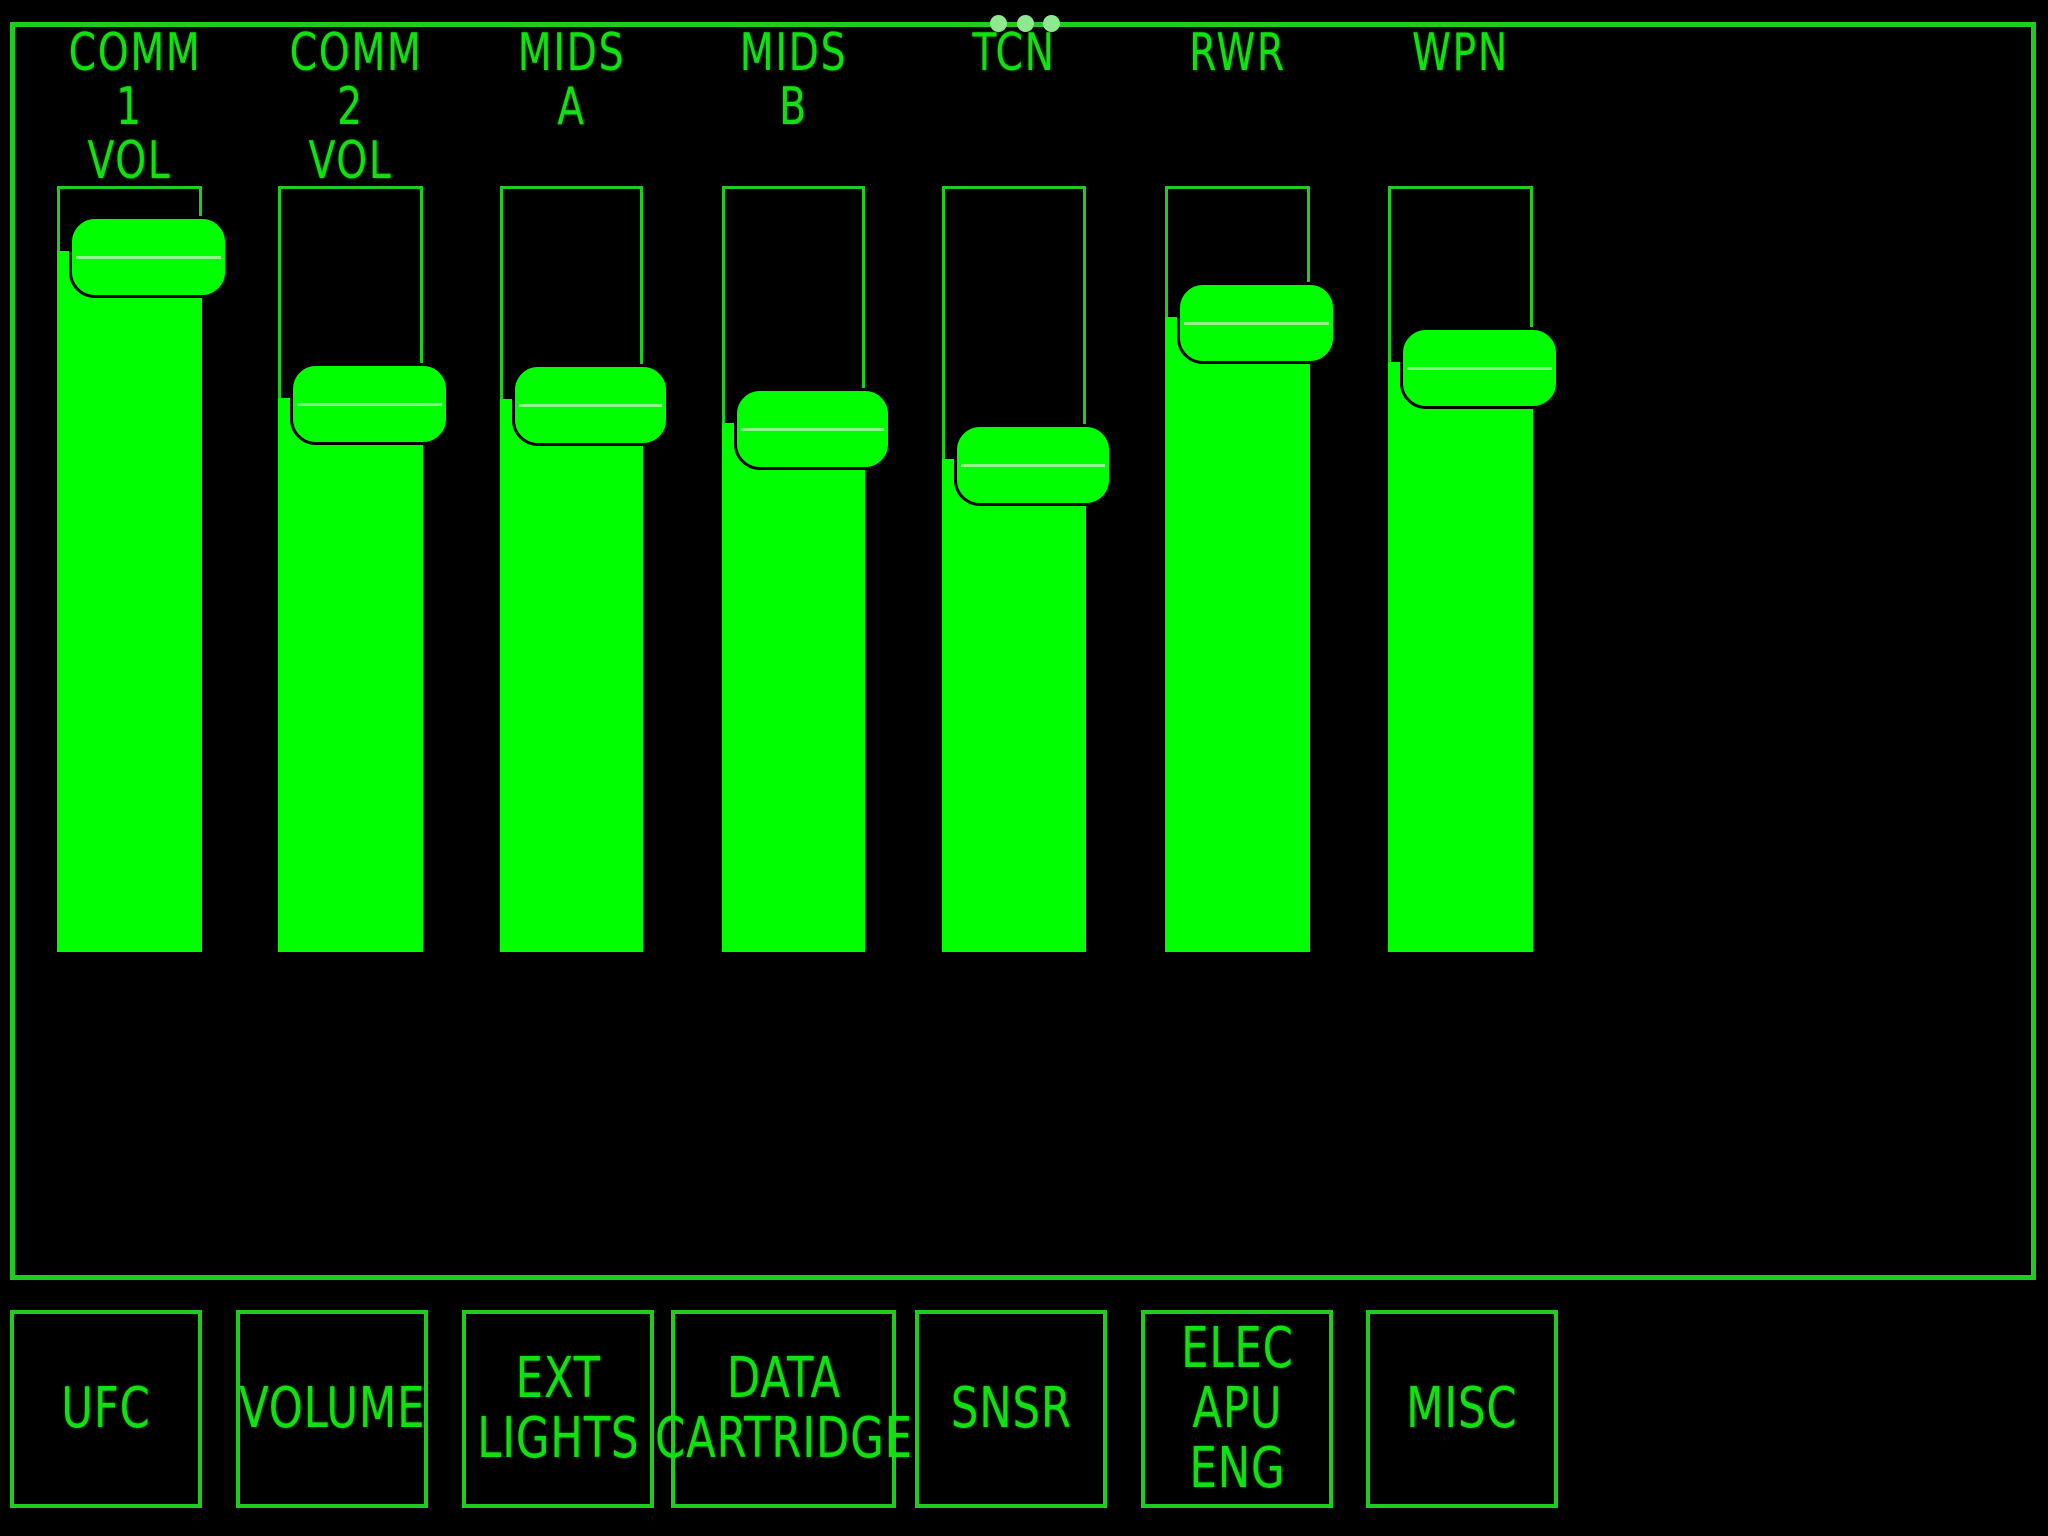 Image resolution: width=2048 pixels, height=1536 pixels. I want to click on slider-label-mids-b: MIDS B, so click(793, 80).